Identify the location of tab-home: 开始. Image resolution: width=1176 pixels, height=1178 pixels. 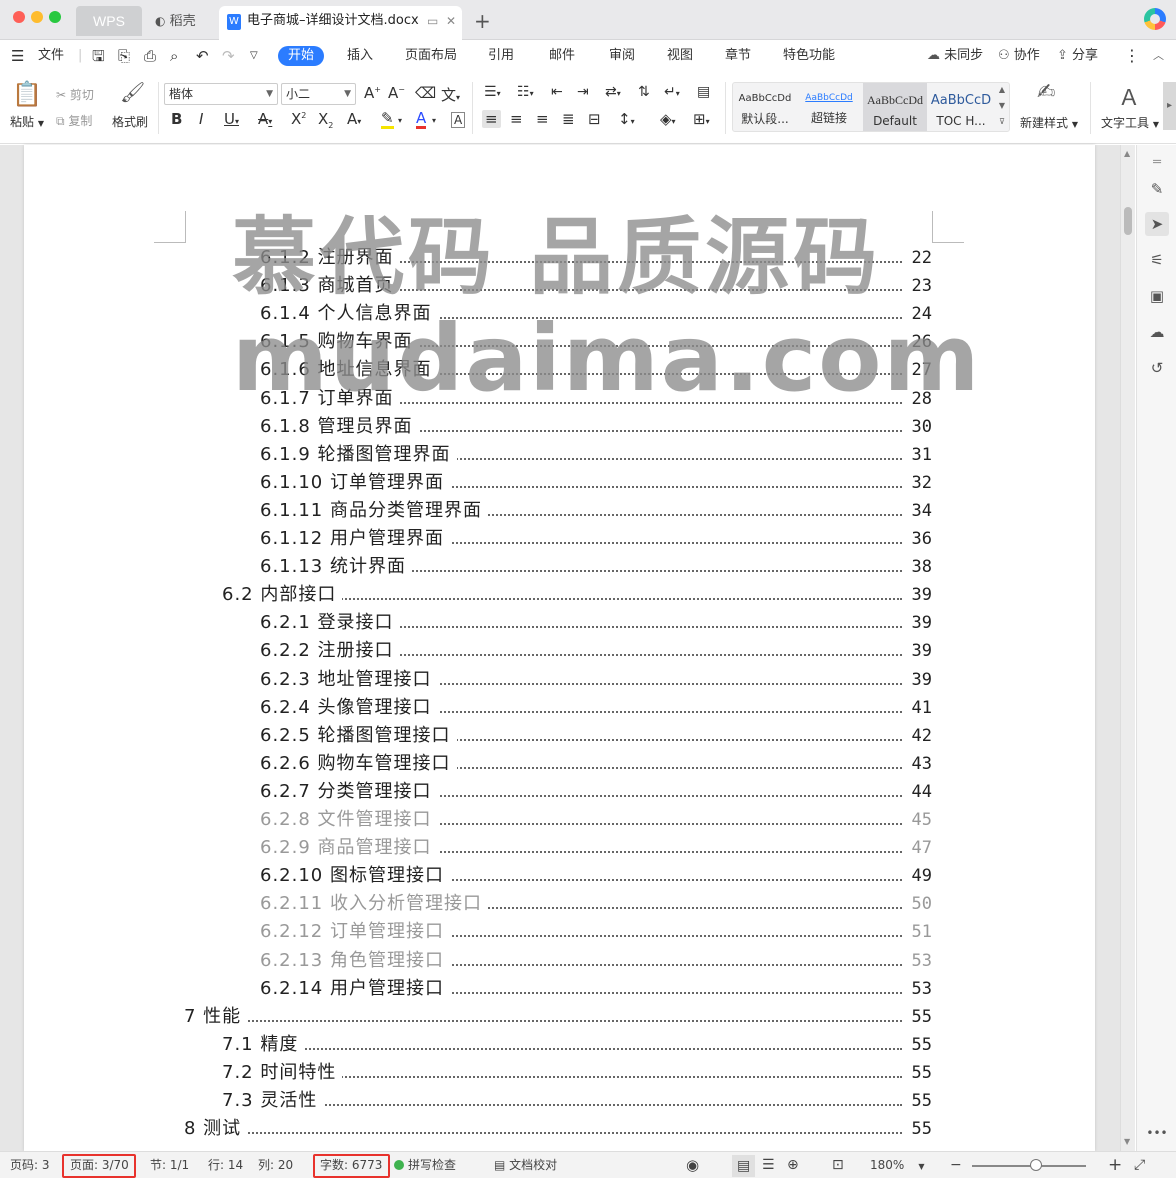
(301, 56).